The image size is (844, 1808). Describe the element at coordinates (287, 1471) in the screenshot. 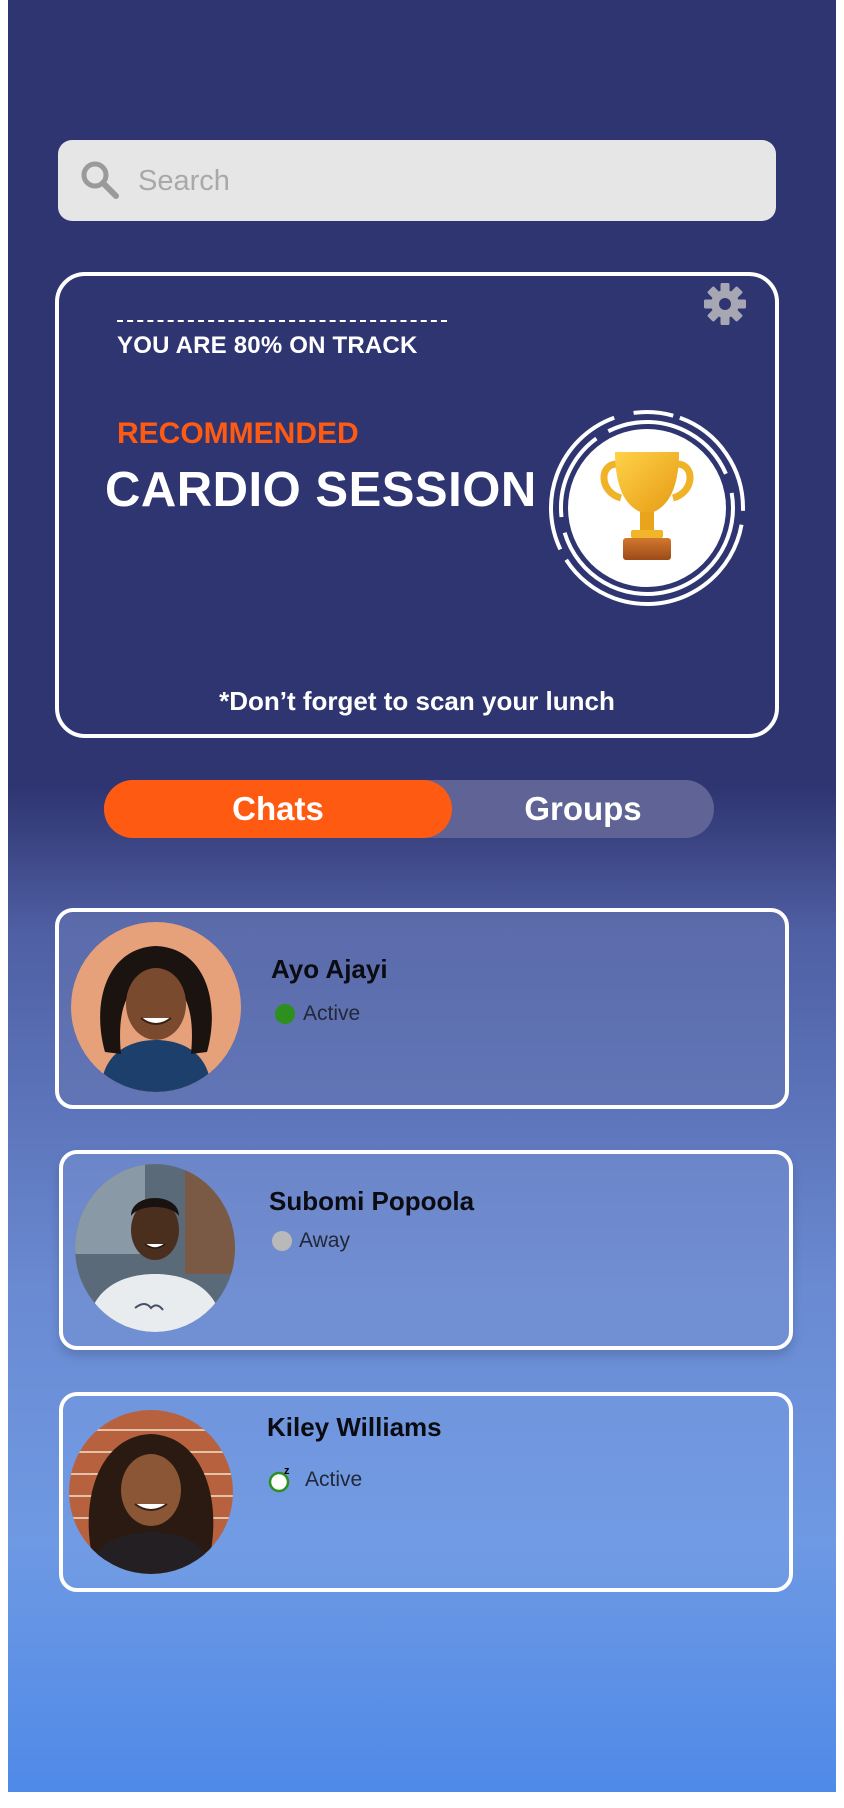

I see `svg-text: z` at that location.